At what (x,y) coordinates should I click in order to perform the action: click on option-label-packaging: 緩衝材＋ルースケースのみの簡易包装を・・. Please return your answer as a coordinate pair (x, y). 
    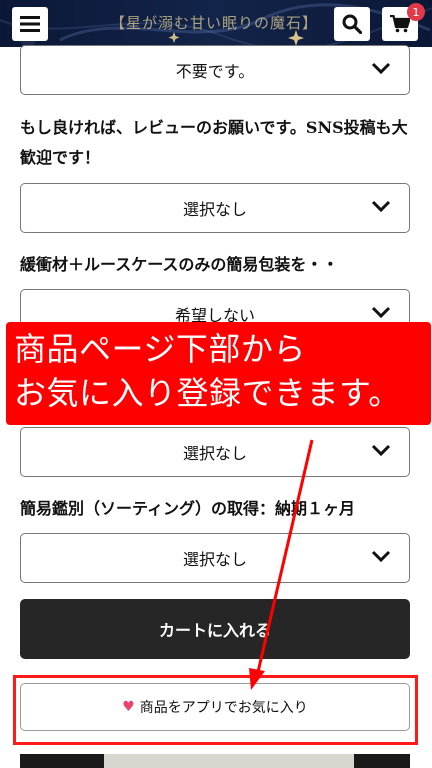
    Looking at the image, I should click on (179, 264).